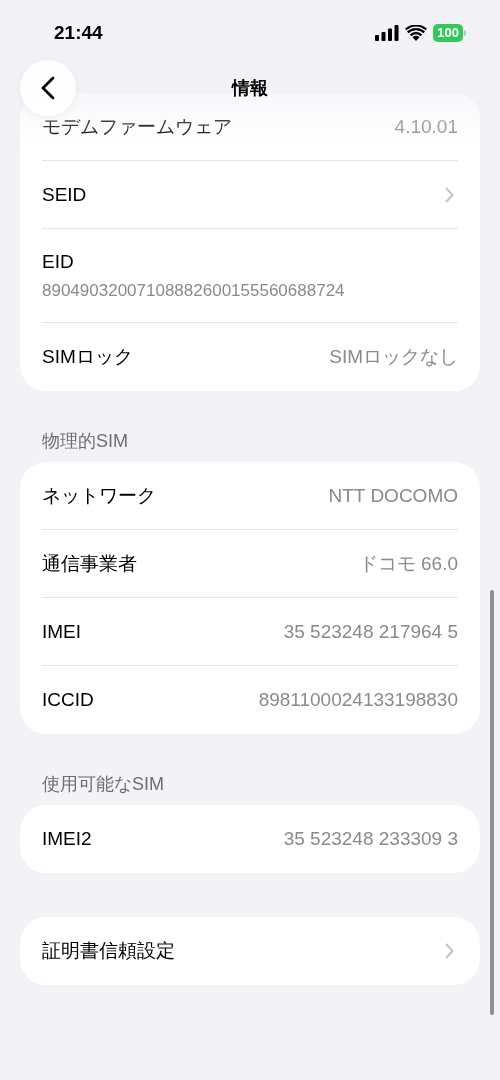 The height and width of the screenshot is (1080, 500). I want to click on row-label: IMEI2, so click(67, 839).